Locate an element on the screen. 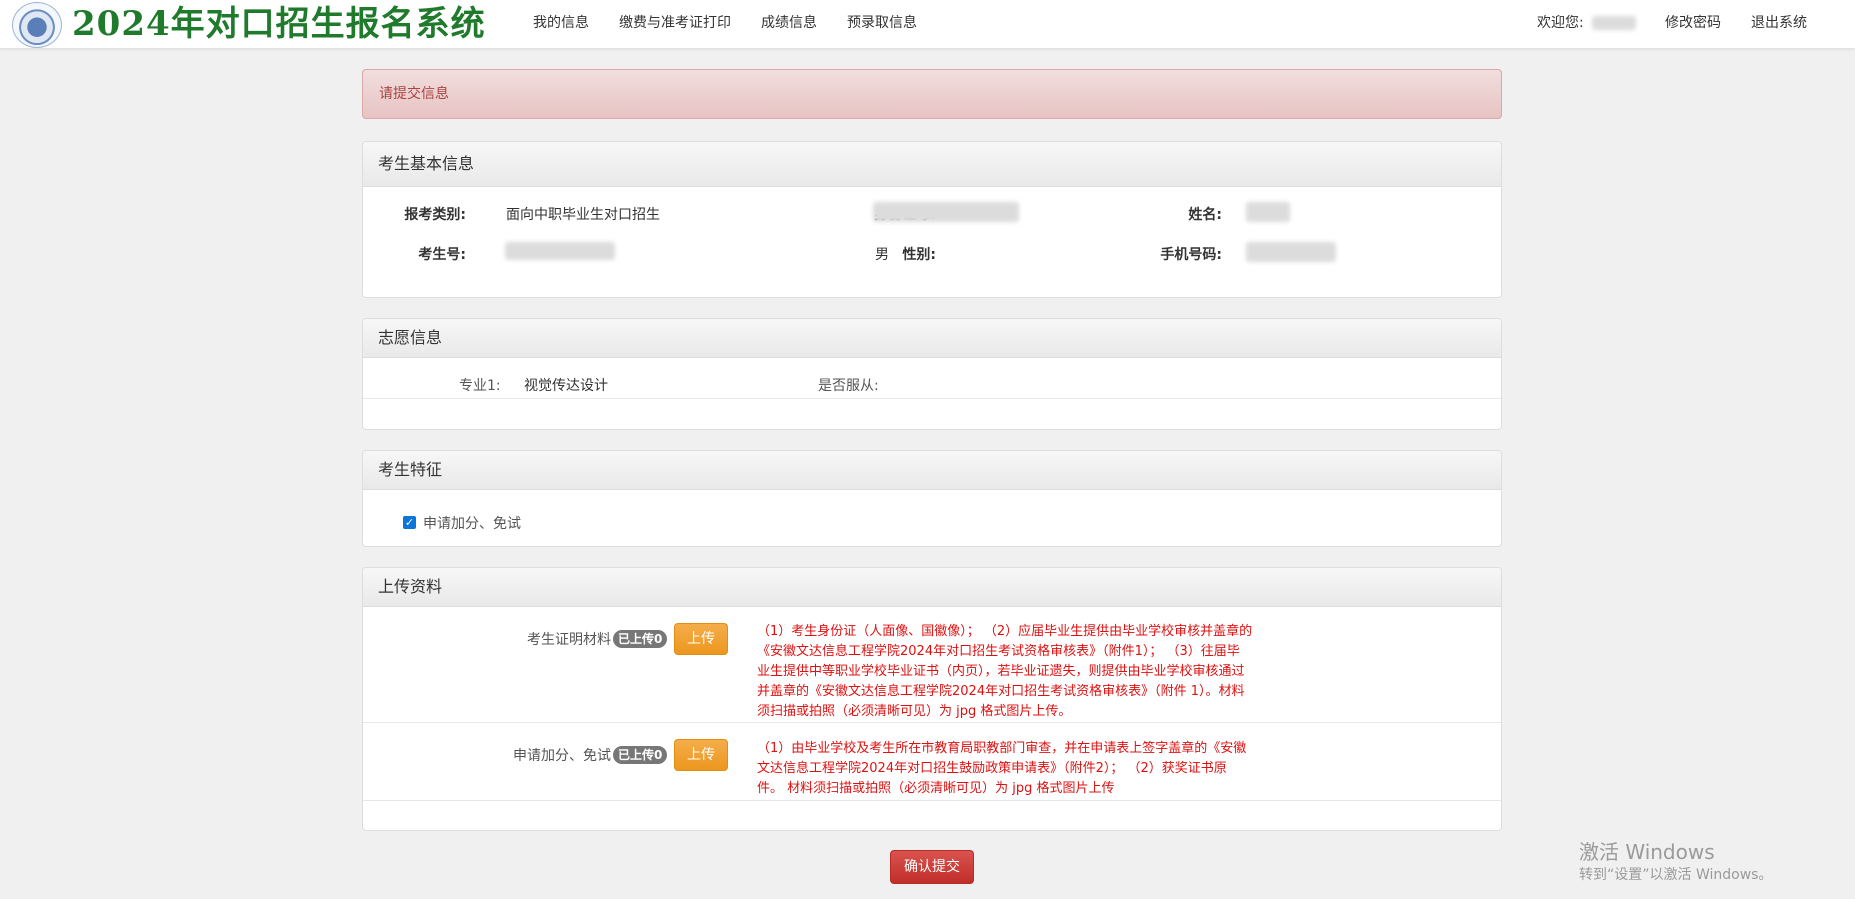  nav-scores: 成绩信息 is located at coordinates (789, 23).